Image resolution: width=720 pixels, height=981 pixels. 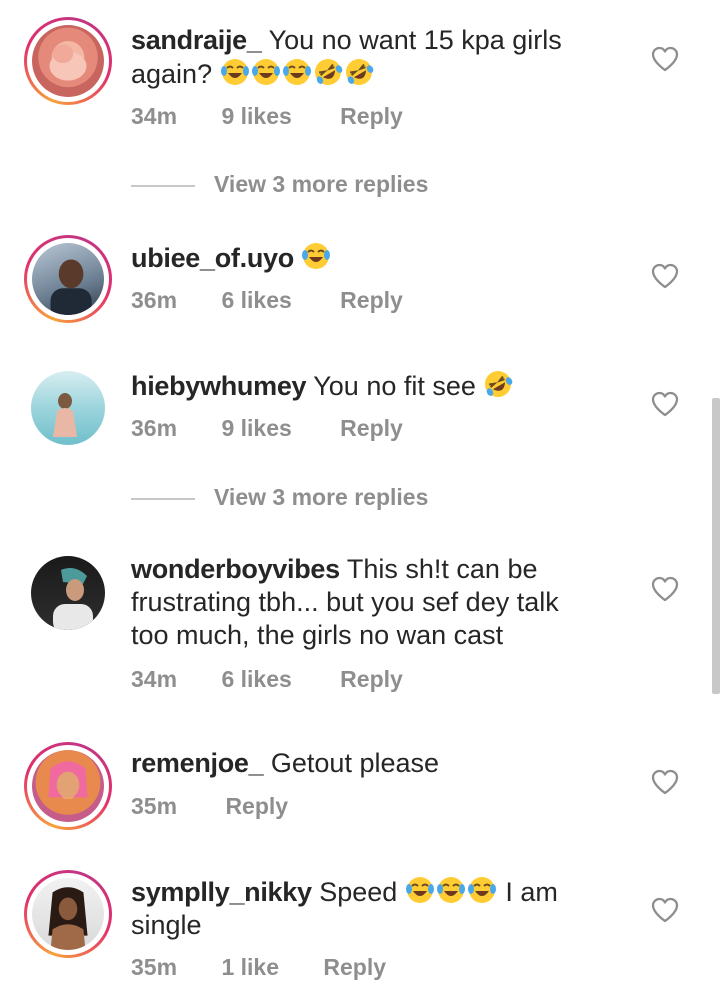 I want to click on comment-meta: 34m 6 likes Reply, so click(x=267, y=679).